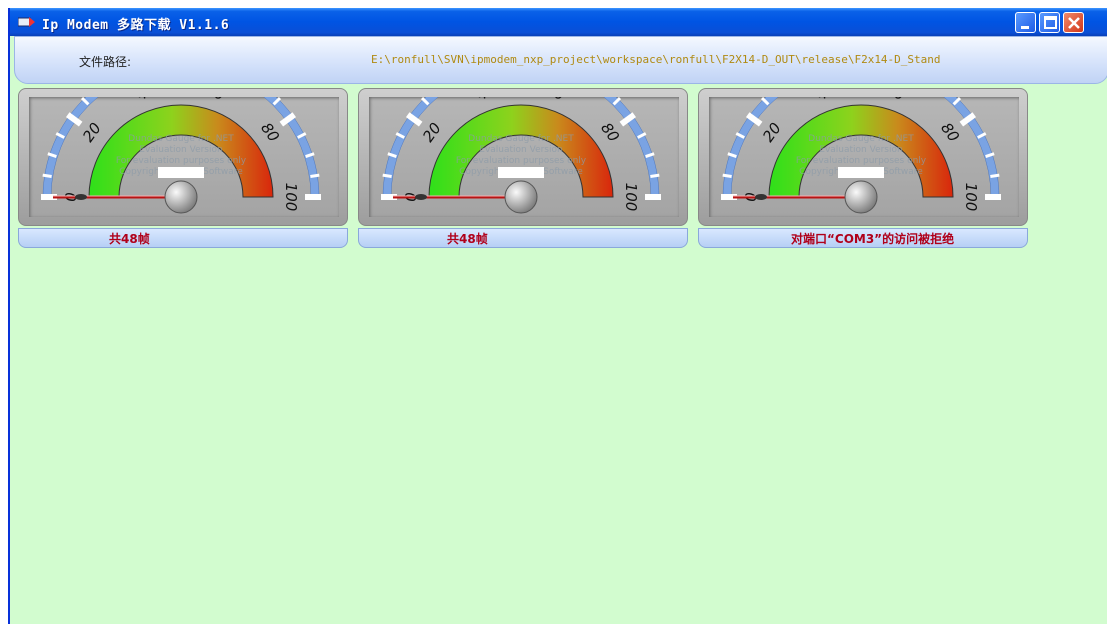 This screenshot has width=1107, height=624. What do you see at coordinates (873, 239) in the screenshot?
I see `status-text: 对端口“COM3”的访问被拒绝` at bounding box center [873, 239].